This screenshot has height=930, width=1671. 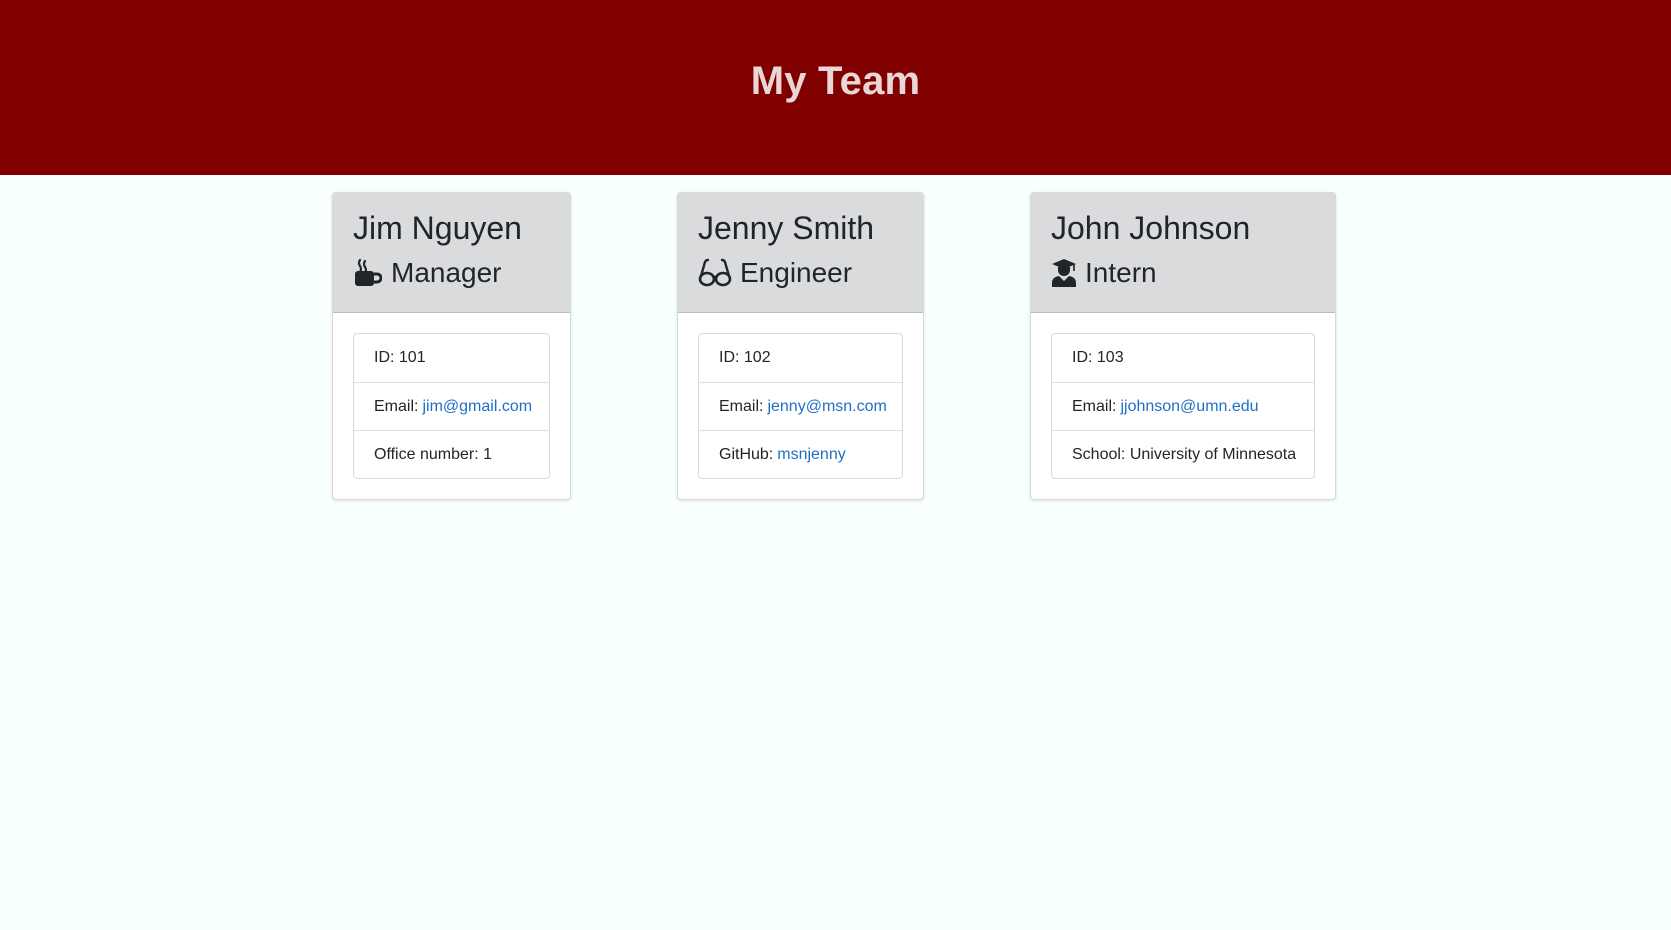 What do you see at coordinates (451, 358) in the screenshot?
I see `employee-id: ID: 101` at bounding box center [451, 358].